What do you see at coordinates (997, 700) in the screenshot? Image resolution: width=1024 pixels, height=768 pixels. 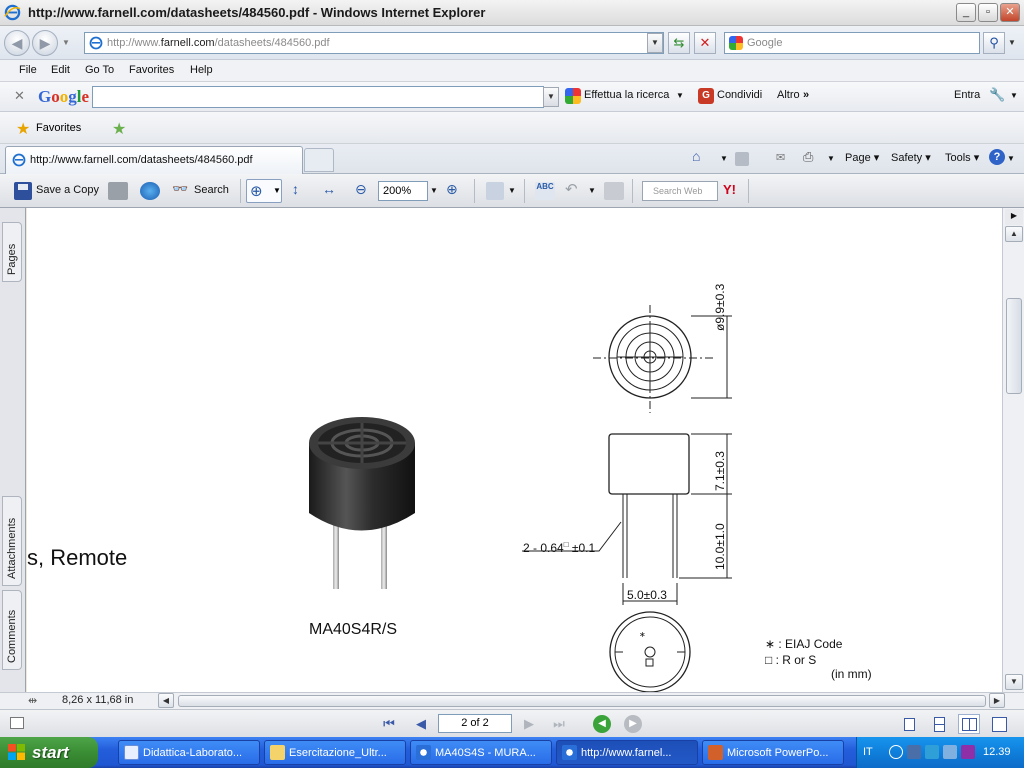 I see `scroll-right-button: ▶` at bounding box center [997, 700].